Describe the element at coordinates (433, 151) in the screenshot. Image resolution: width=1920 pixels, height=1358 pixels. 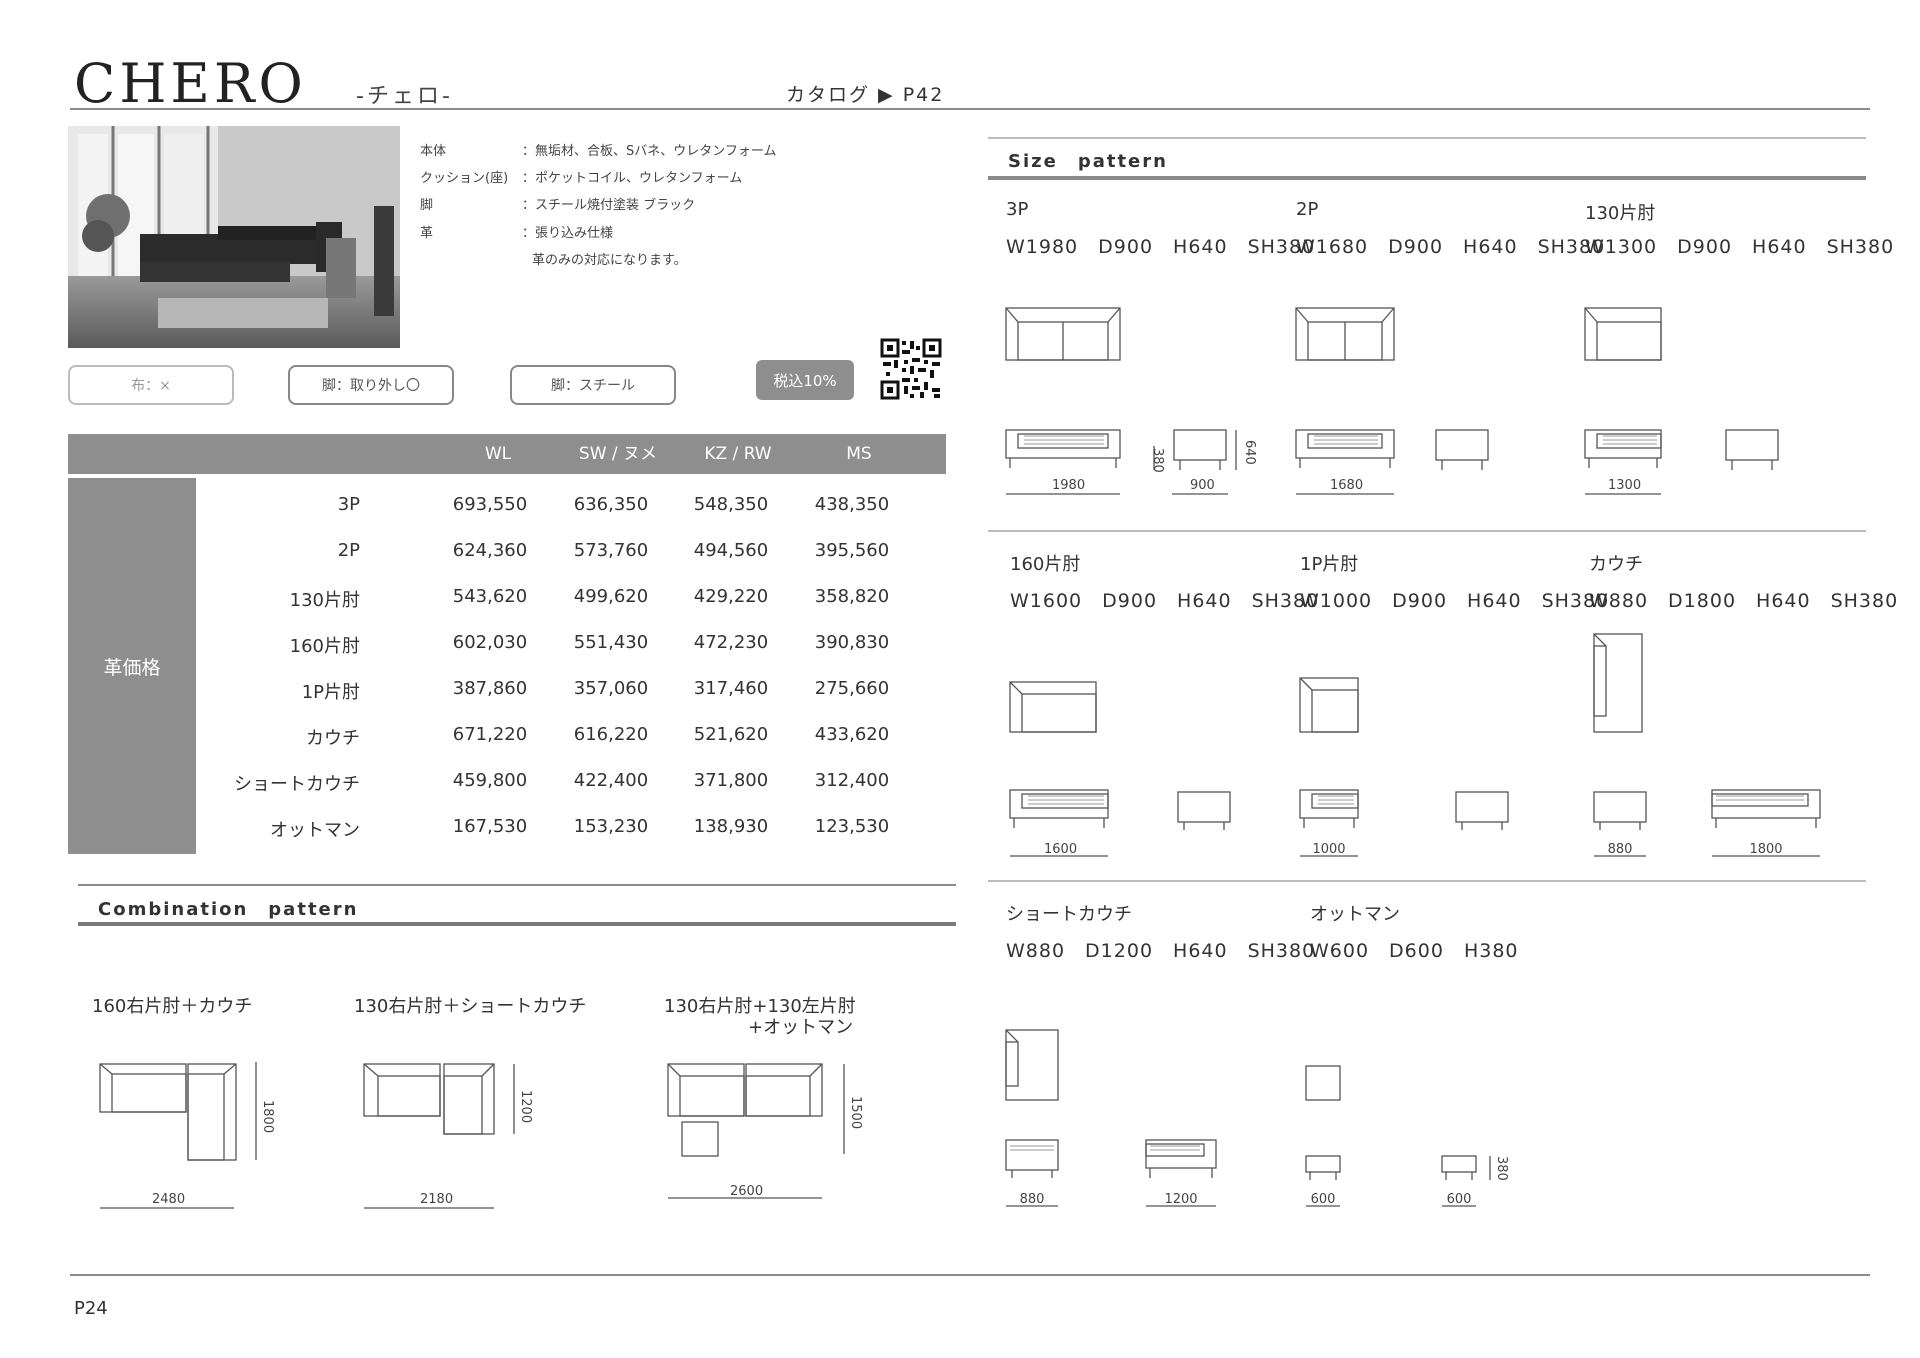
I see `spec-key-body: 本体` at that location.